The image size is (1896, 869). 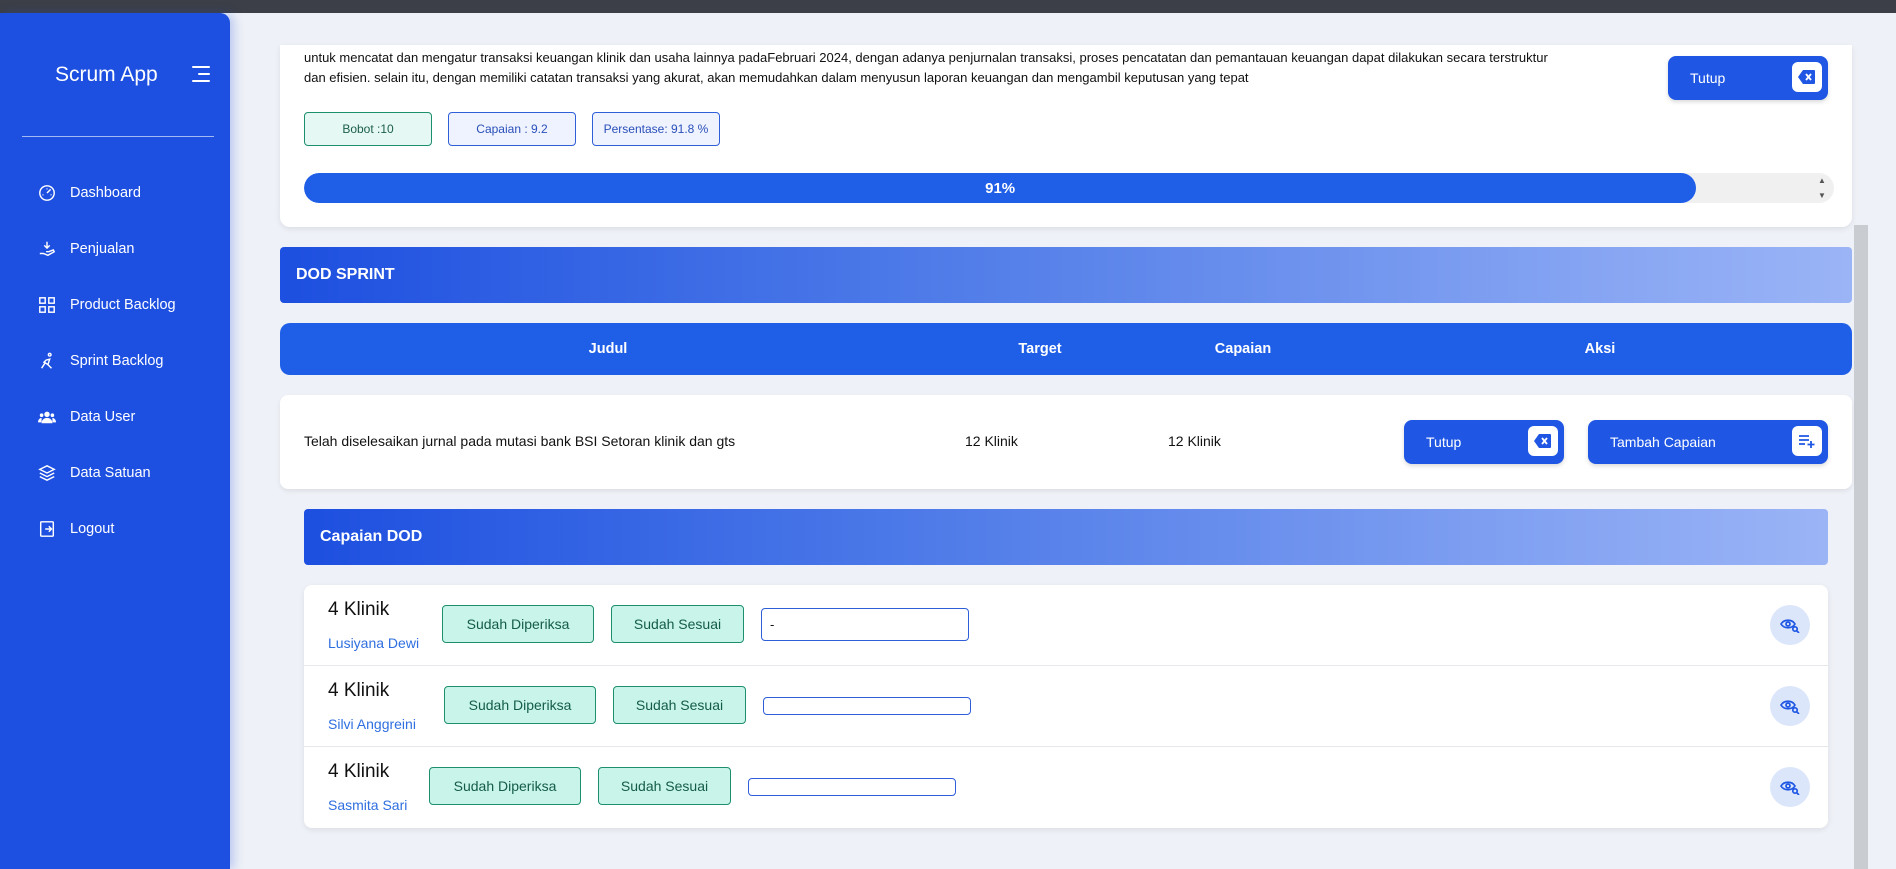 I want to click on entry-name: Lusiyana Dewi, so click(x=374, y=643).